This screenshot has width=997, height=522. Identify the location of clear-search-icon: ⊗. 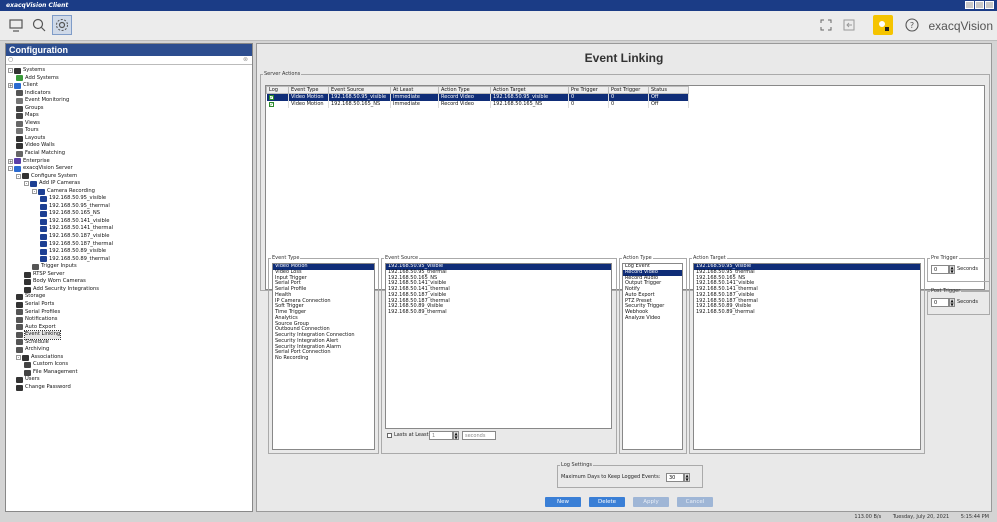
(245, 59).